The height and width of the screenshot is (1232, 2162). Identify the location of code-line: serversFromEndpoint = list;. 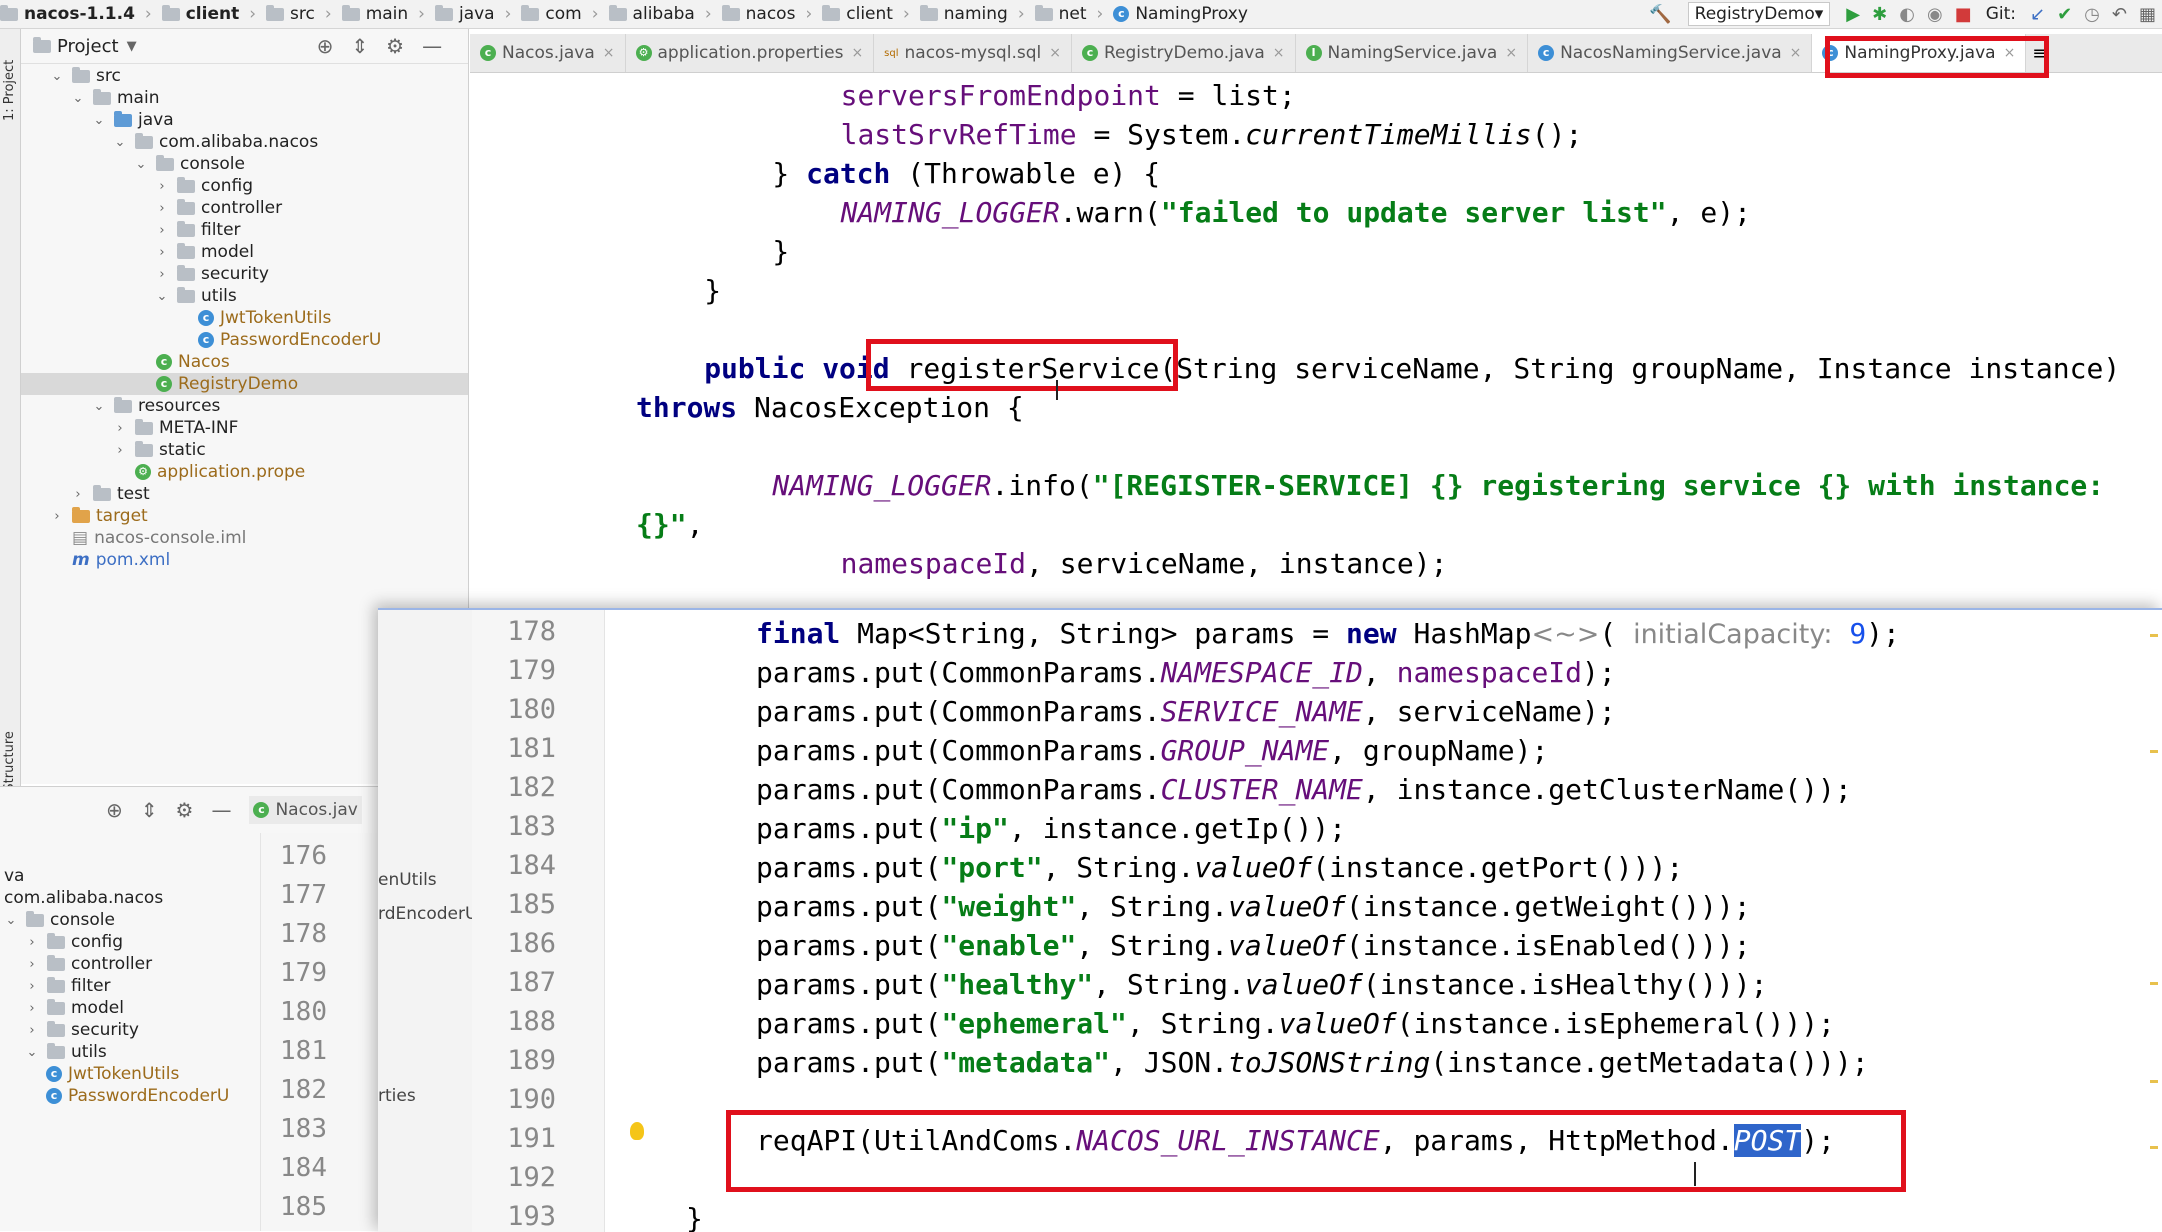
(1068, 95).